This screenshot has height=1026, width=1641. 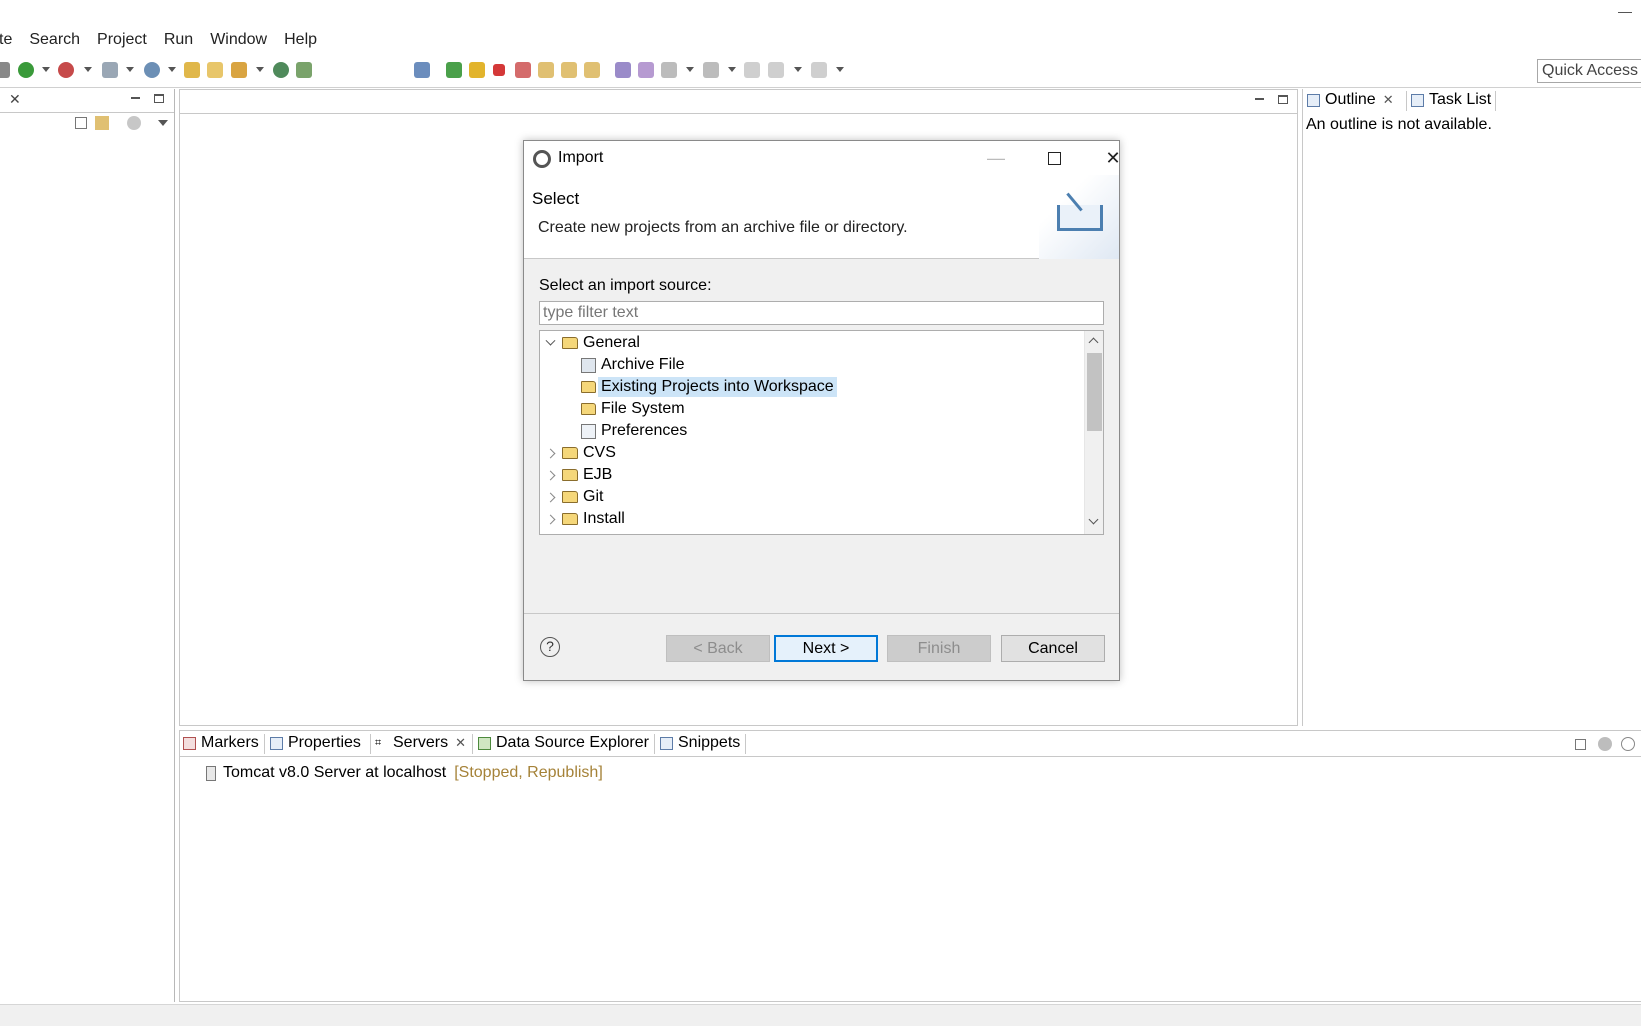 I want to click on link-editor-icon, so click(x=102, y=123).